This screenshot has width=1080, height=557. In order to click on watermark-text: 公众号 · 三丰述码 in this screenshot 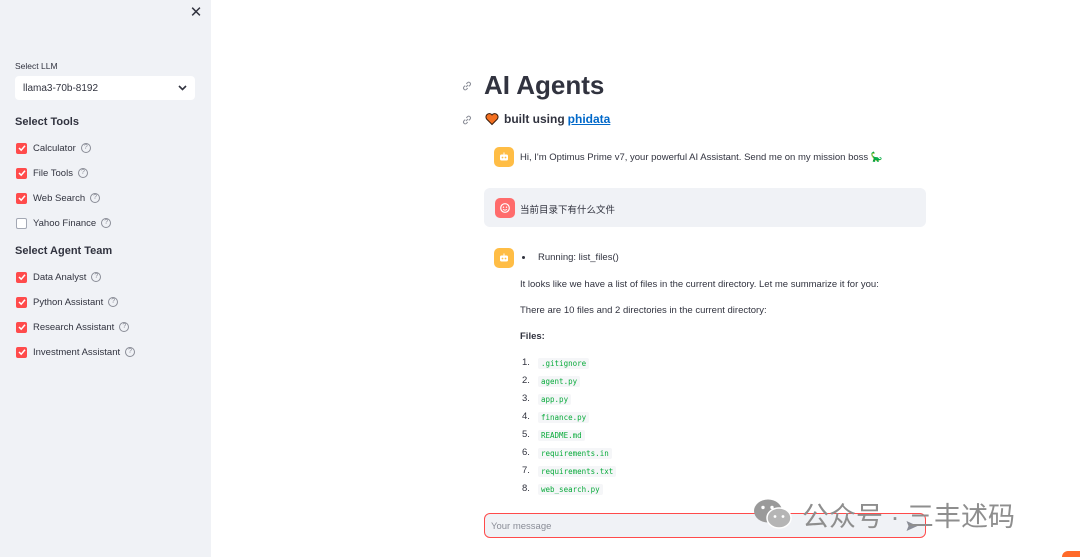, I will do `click(908, 516)`.